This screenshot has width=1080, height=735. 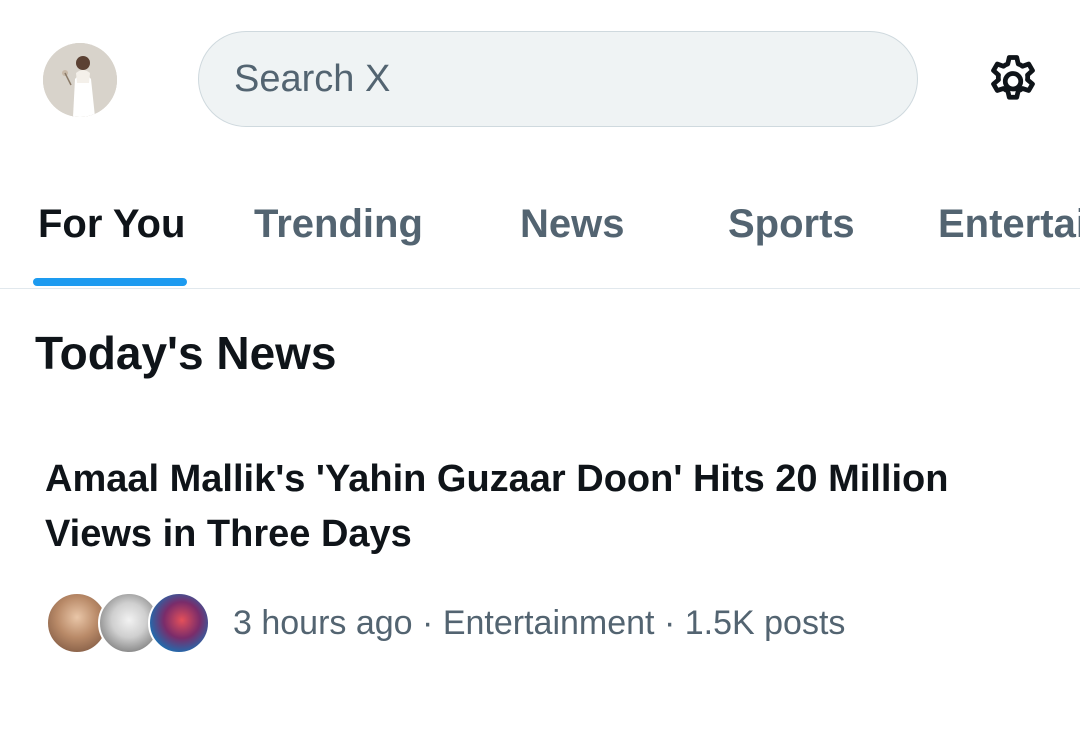 I want to click on search-bar, so click(x=558, y=79).